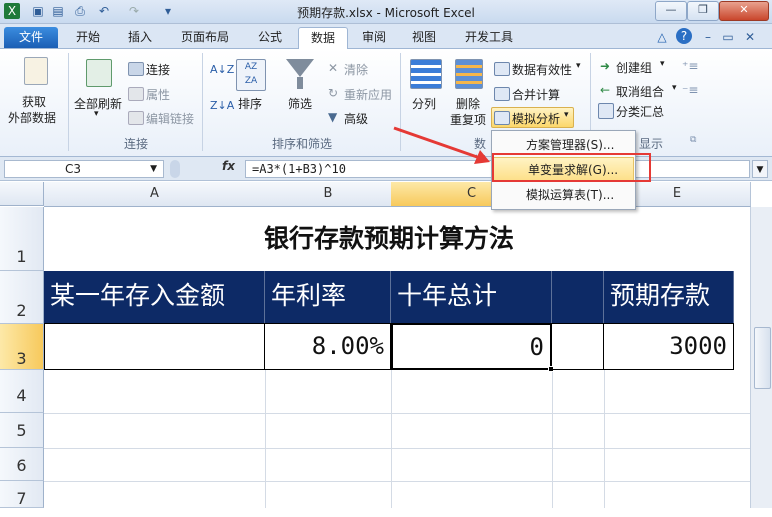 The image size is (772, 517). Describe the element at coordinates (441, 145) in the screenshot. I see `red-arrow-annotation` at that location.